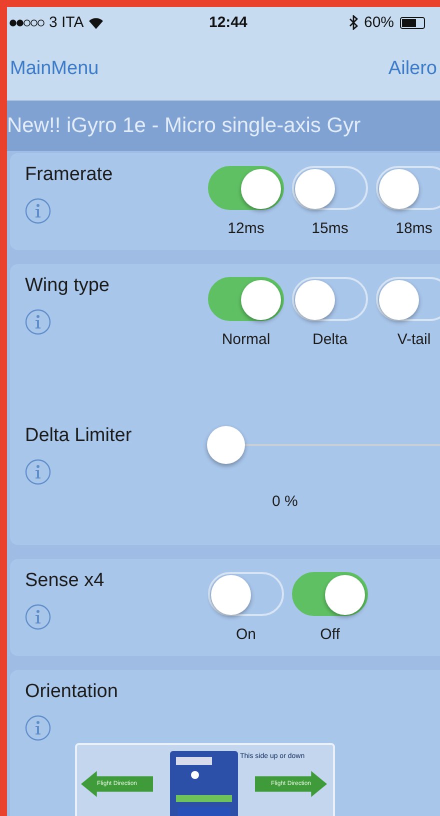 This screenshot has width=440, height=816. I want to click on signal-dots-icon, so click(27, 22).